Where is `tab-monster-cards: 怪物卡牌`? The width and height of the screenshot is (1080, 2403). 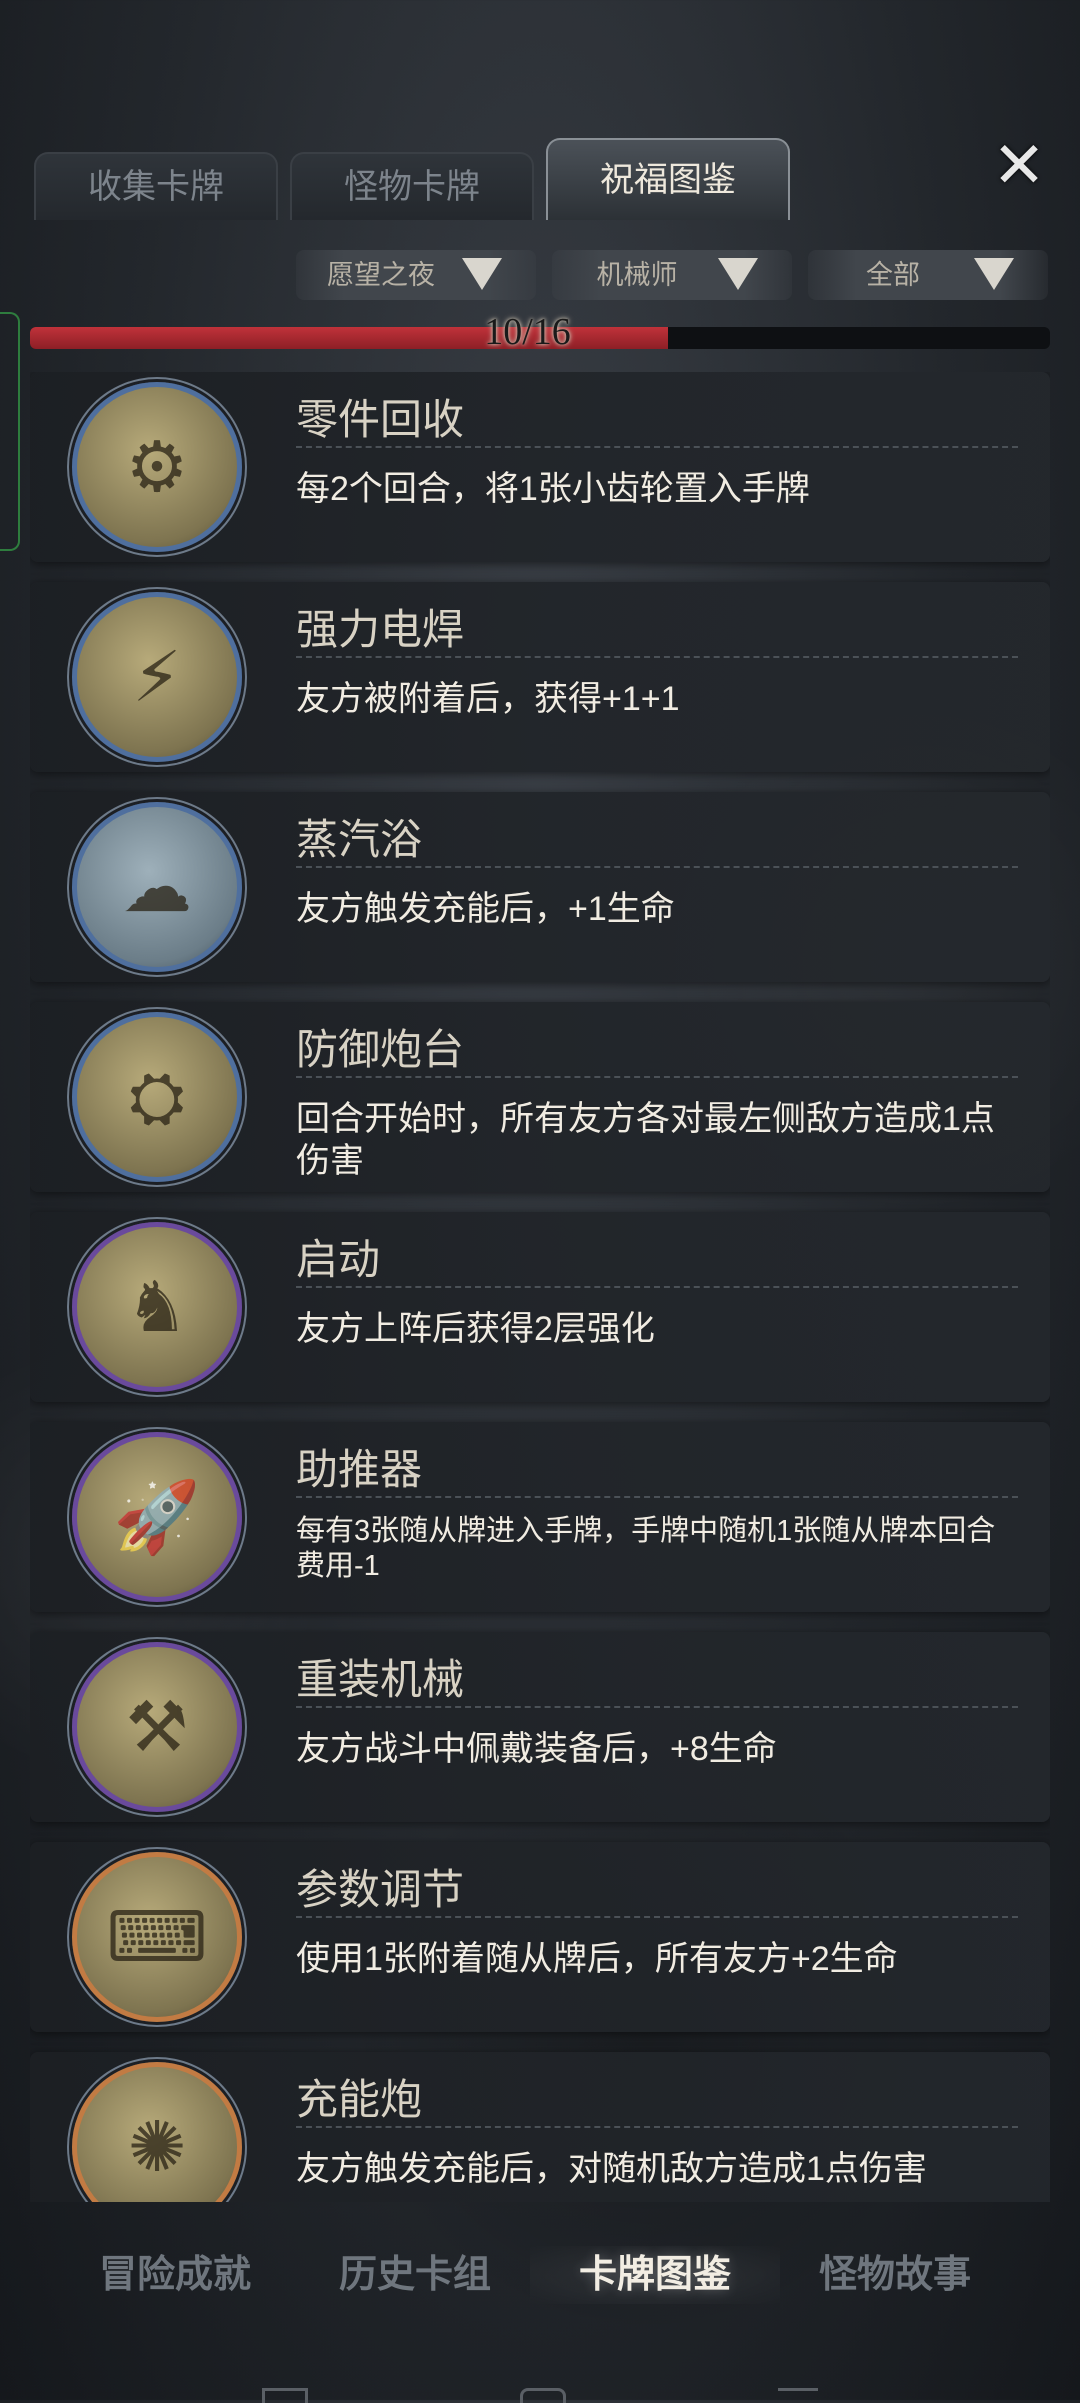 tab-monster-cards: 怪物卡牌 is located at coordinates (412, 186).